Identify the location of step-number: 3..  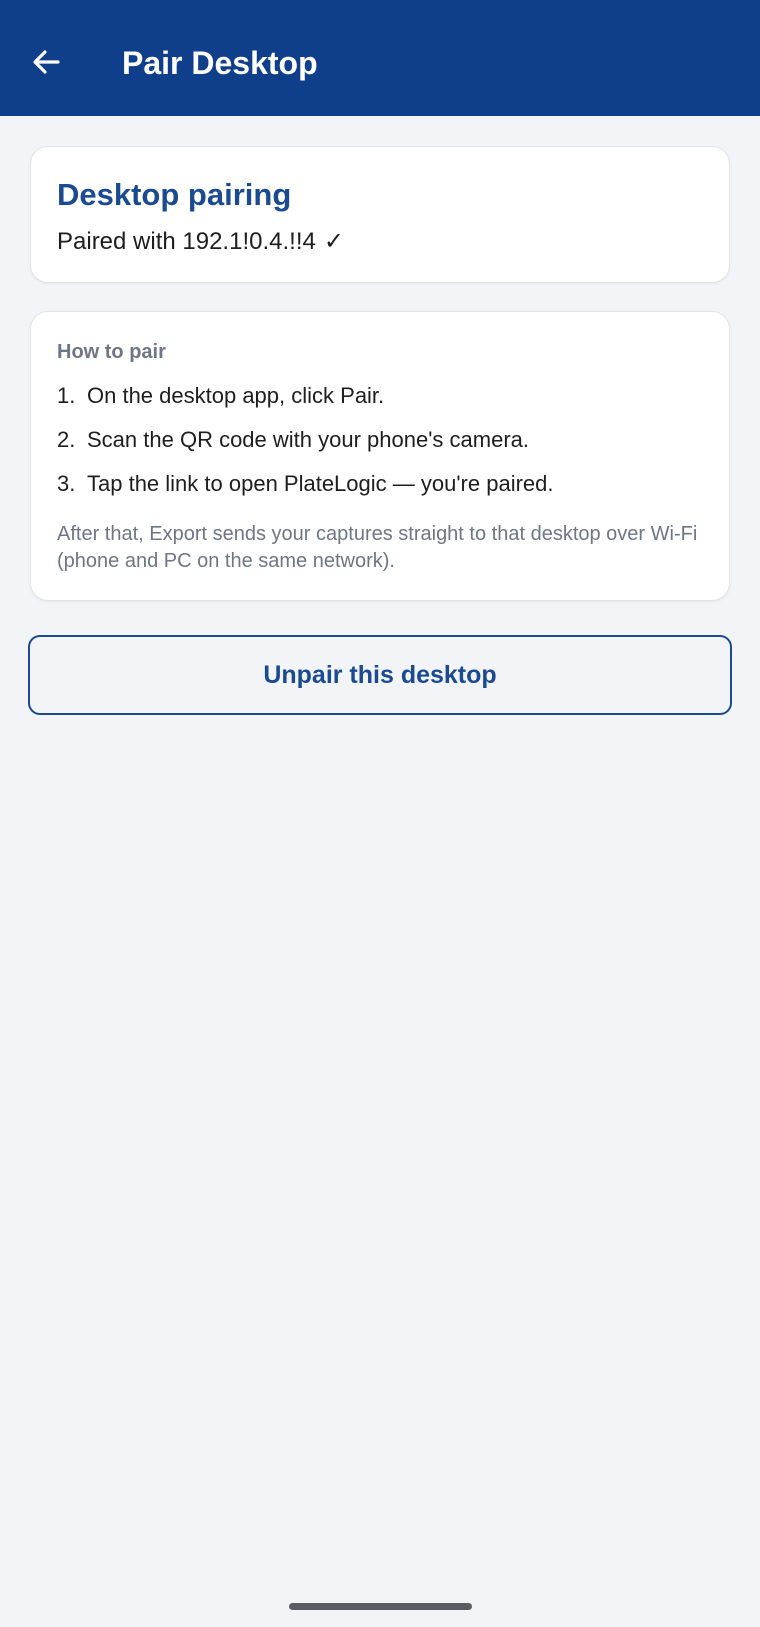
(66, 483).